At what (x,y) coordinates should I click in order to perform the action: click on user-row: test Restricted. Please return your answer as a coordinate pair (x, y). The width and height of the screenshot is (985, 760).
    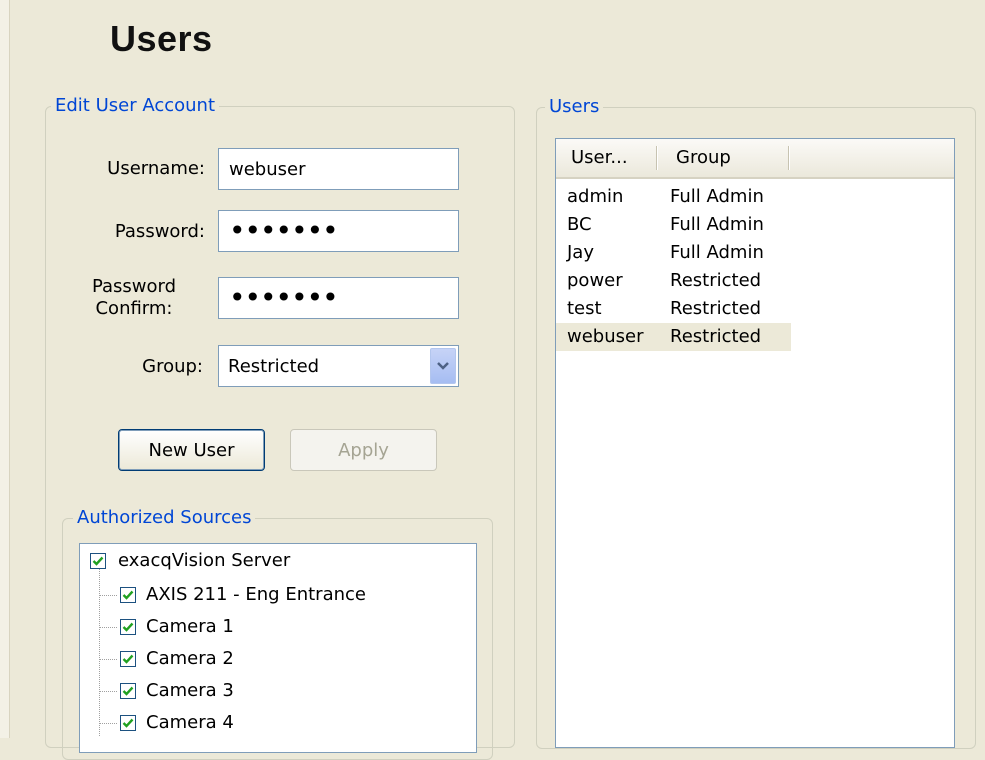
    Looking at the image, I should click on (673, 309).